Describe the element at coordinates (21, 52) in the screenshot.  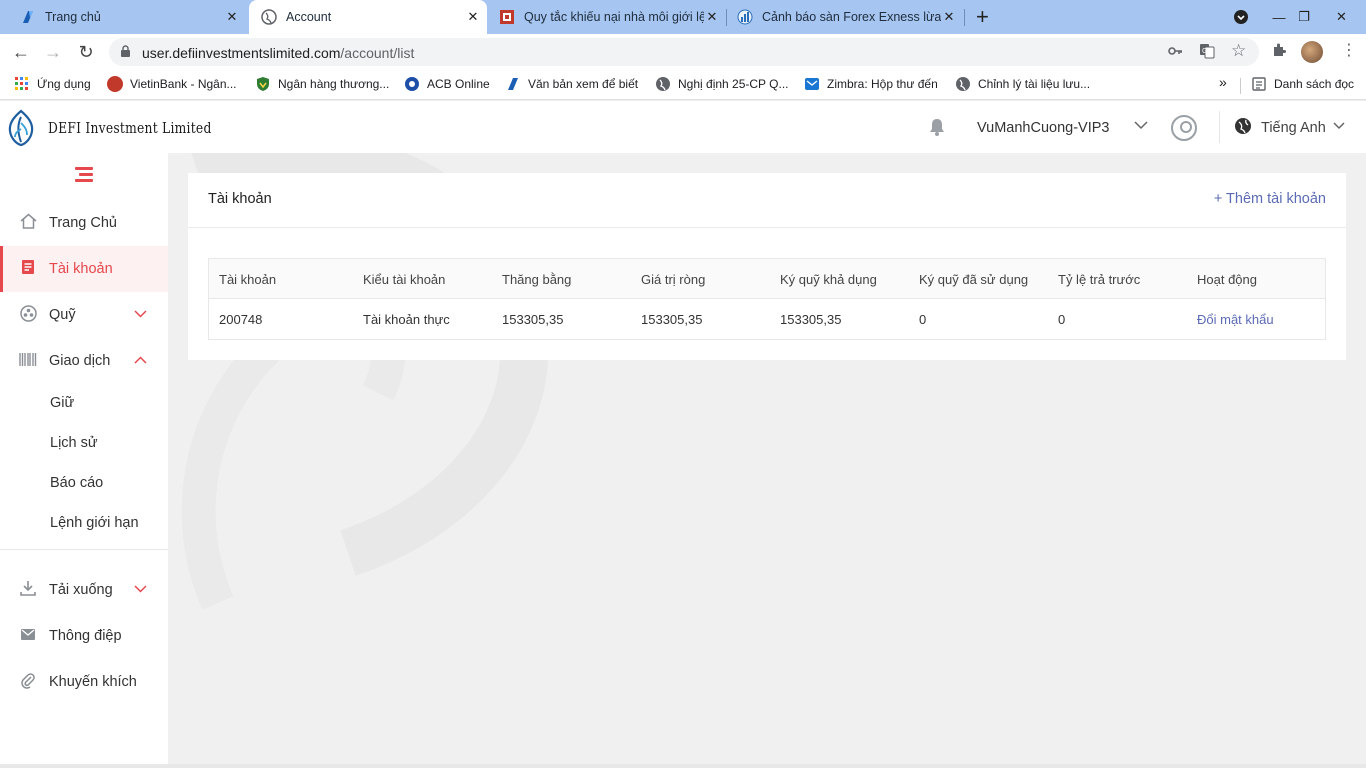
I see `back-icon: ←` at that location.